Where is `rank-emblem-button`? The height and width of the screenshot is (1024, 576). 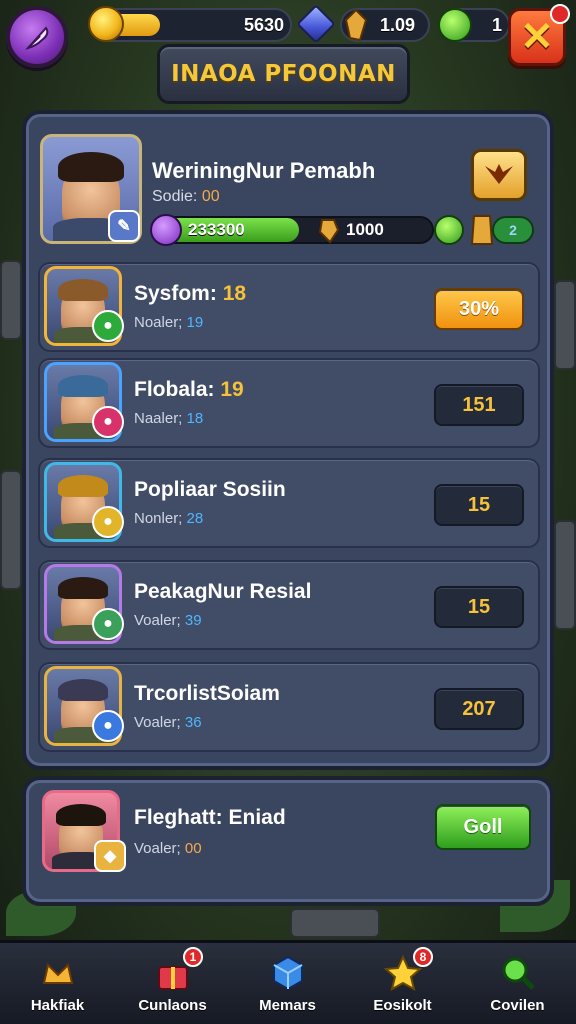
rank-emblem-button is located at coordinates (499, 175).